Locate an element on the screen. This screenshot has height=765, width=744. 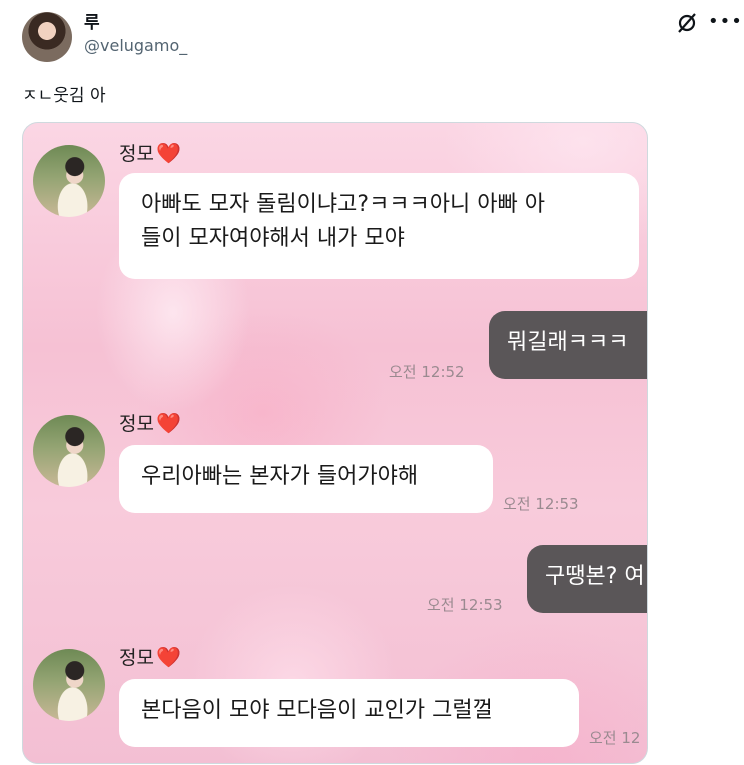
tweet-text: ㅈㄴ웃김 아 is located at coordinates (64, 96).